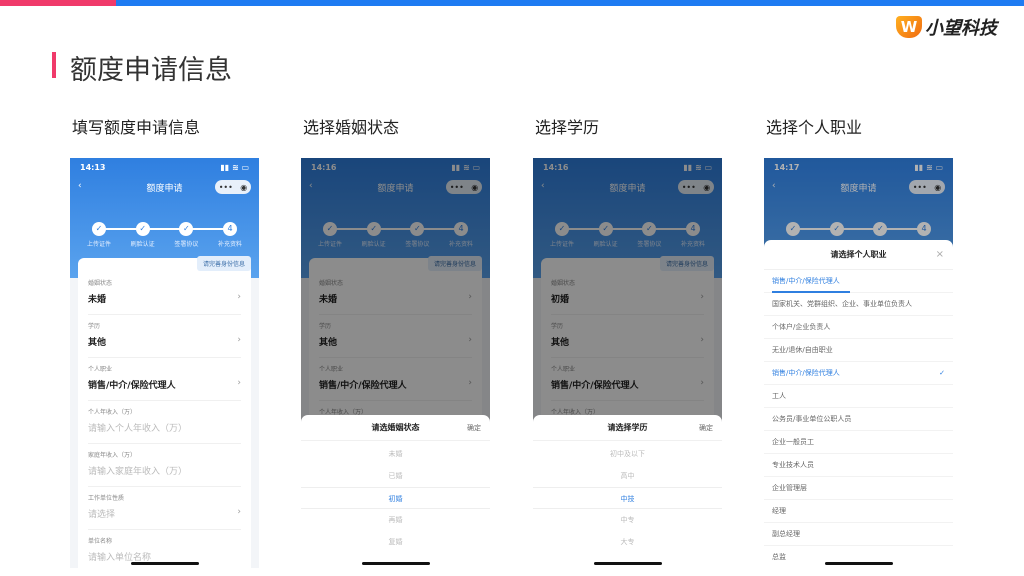  What do you see at coordinates (226, 187) in the screenshot?
I see `more-icon: •••` at bounding box center [226, 187].